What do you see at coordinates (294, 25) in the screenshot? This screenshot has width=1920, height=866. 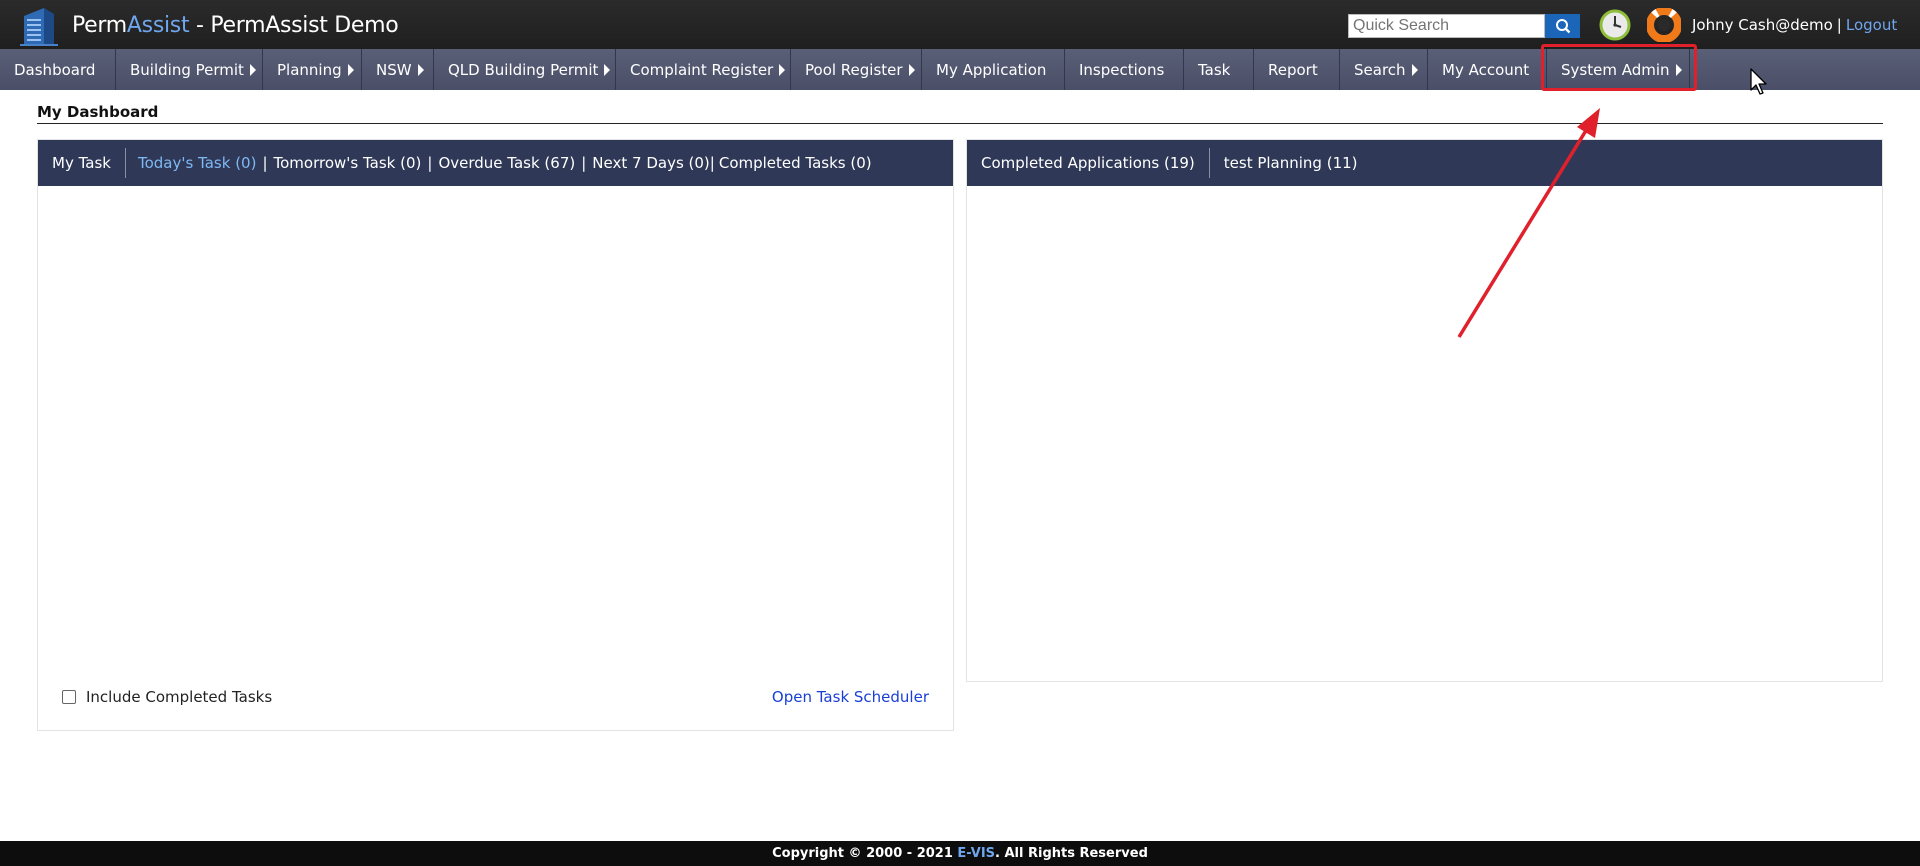 I see `brand-demo-name: - PermAssist Demo` at bounding box center [294, 25].